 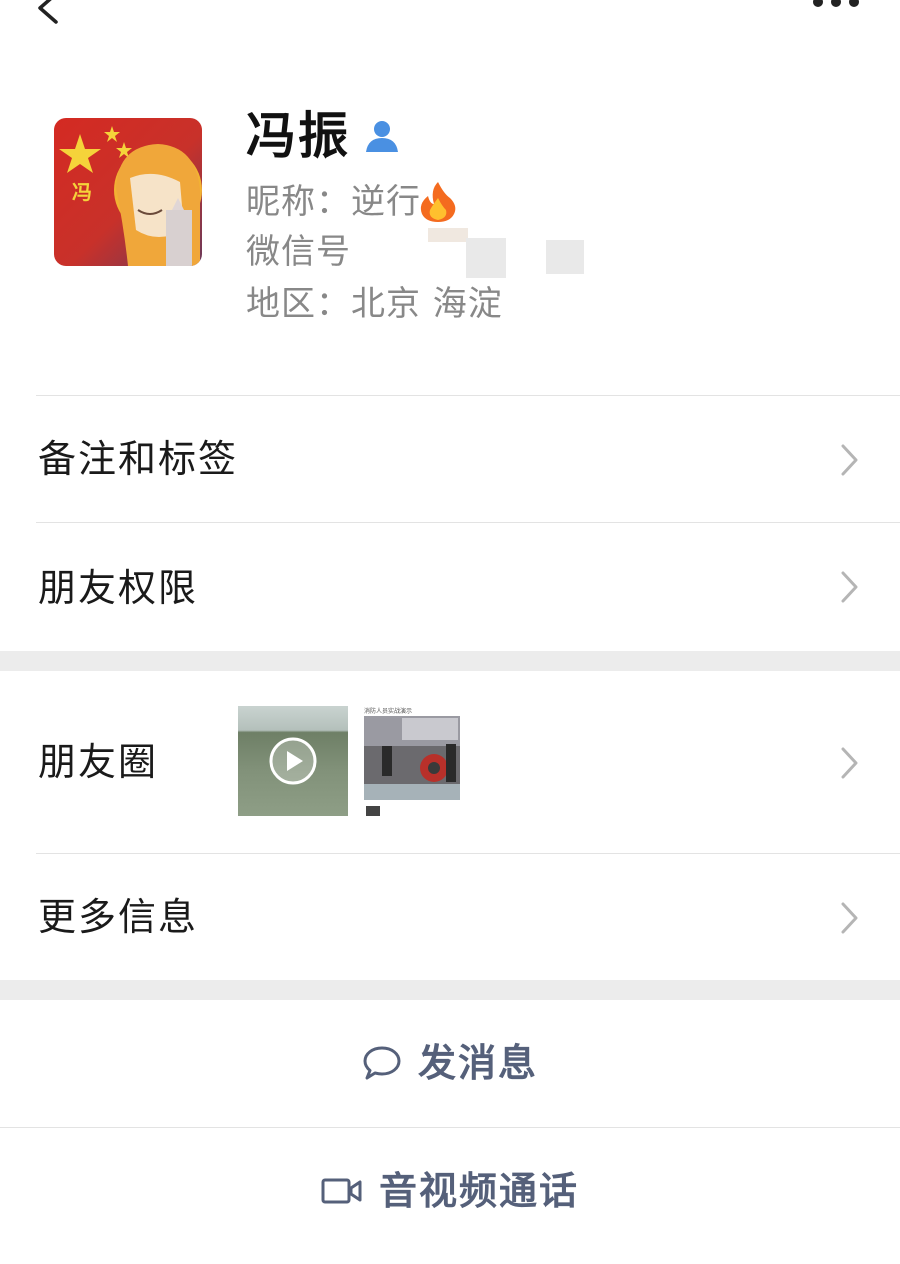 I want to click on video-call-label: 音视频通话, so click(x=478, y=1191).